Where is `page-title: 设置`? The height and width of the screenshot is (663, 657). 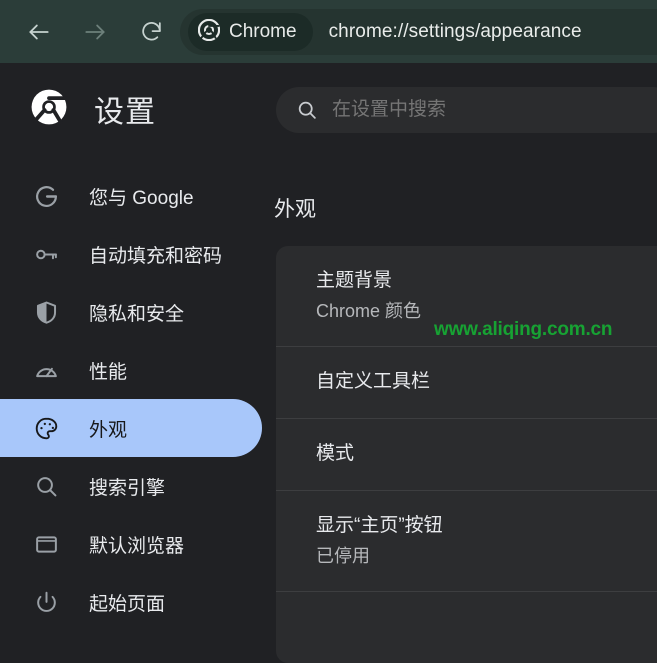 page-title: 设置 is located at coordinates (125, 112).